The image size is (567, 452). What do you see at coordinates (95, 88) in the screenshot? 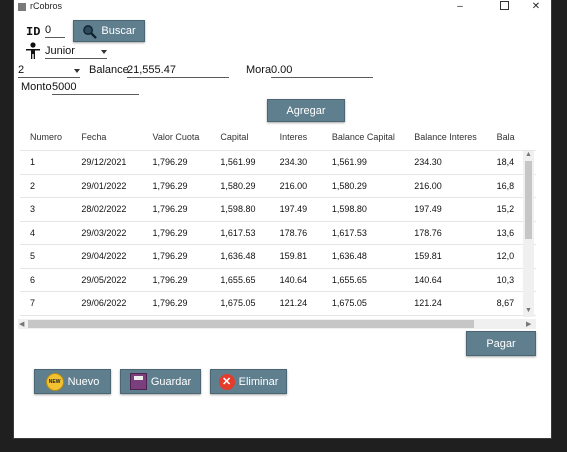
I see `monto-input: 5000` at bounding box center [95, 88].